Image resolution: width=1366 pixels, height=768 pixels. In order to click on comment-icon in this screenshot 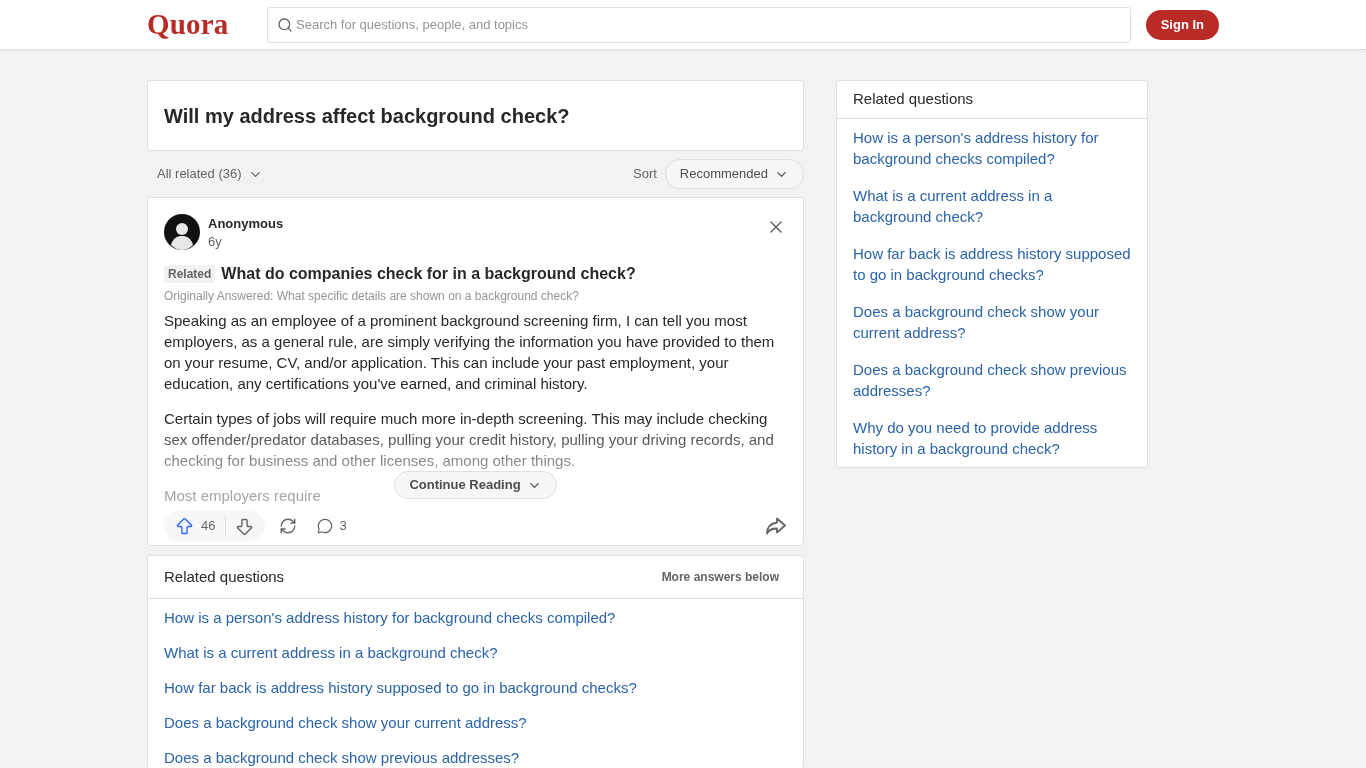, I will do `click(325, 526)`.